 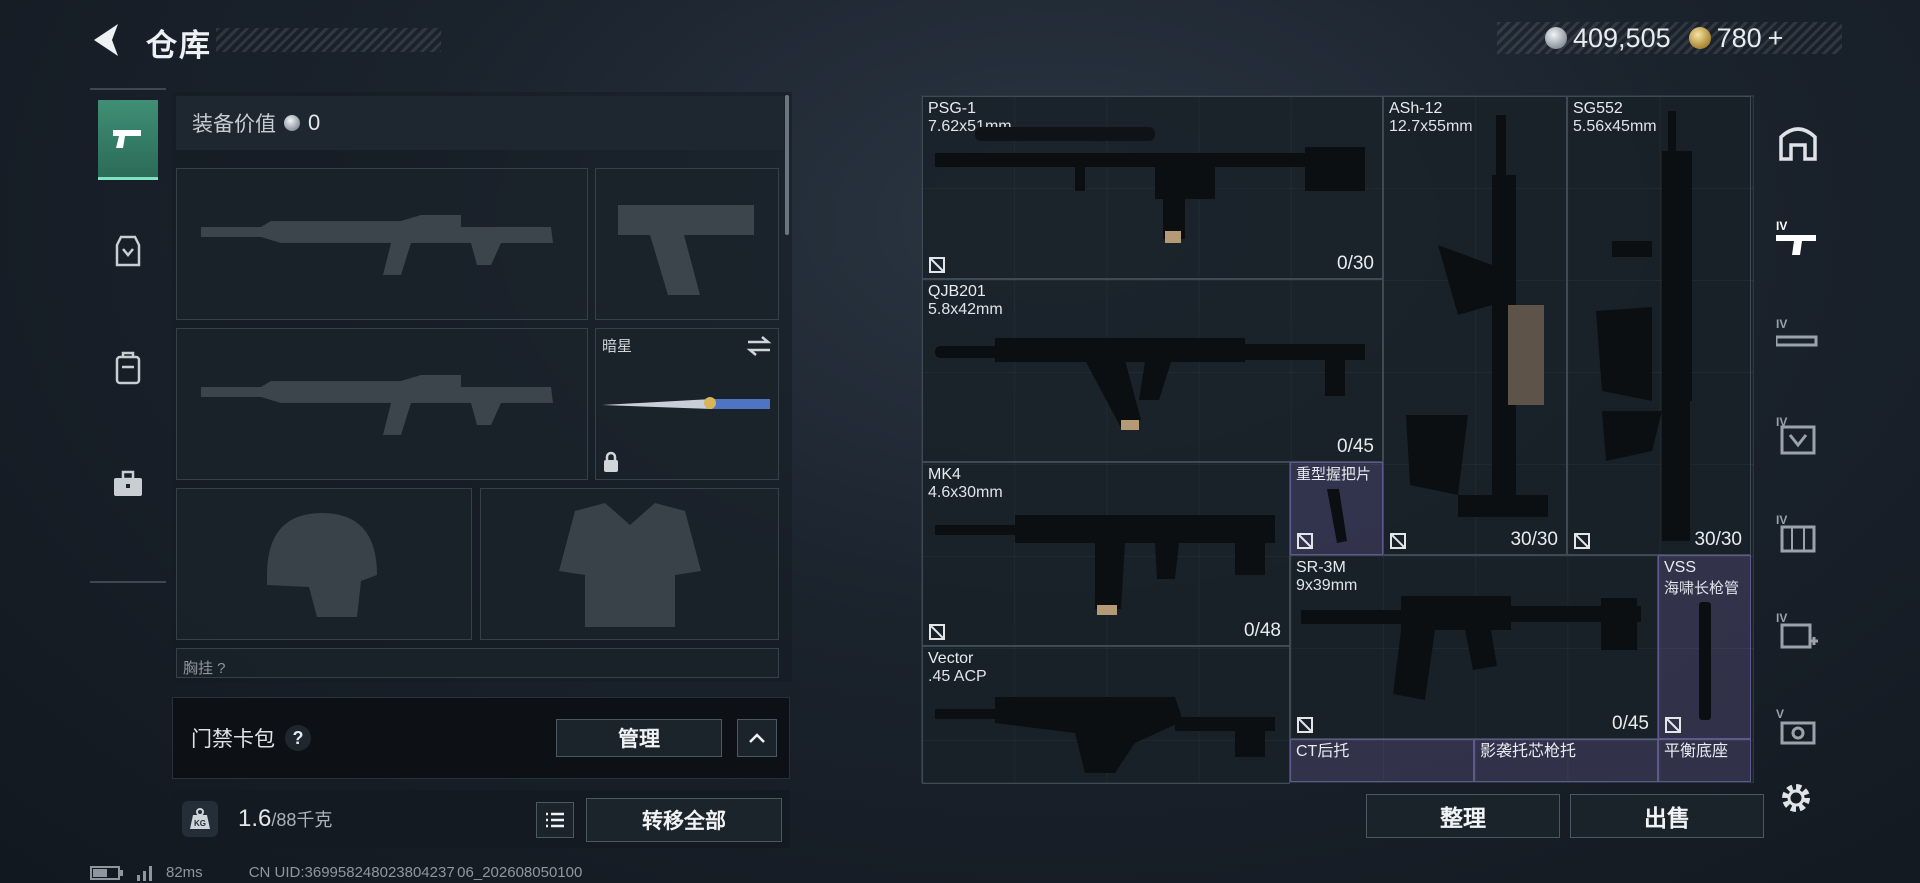 I want to click on pistol-silhouette-icon, so click(x=686, y=250).